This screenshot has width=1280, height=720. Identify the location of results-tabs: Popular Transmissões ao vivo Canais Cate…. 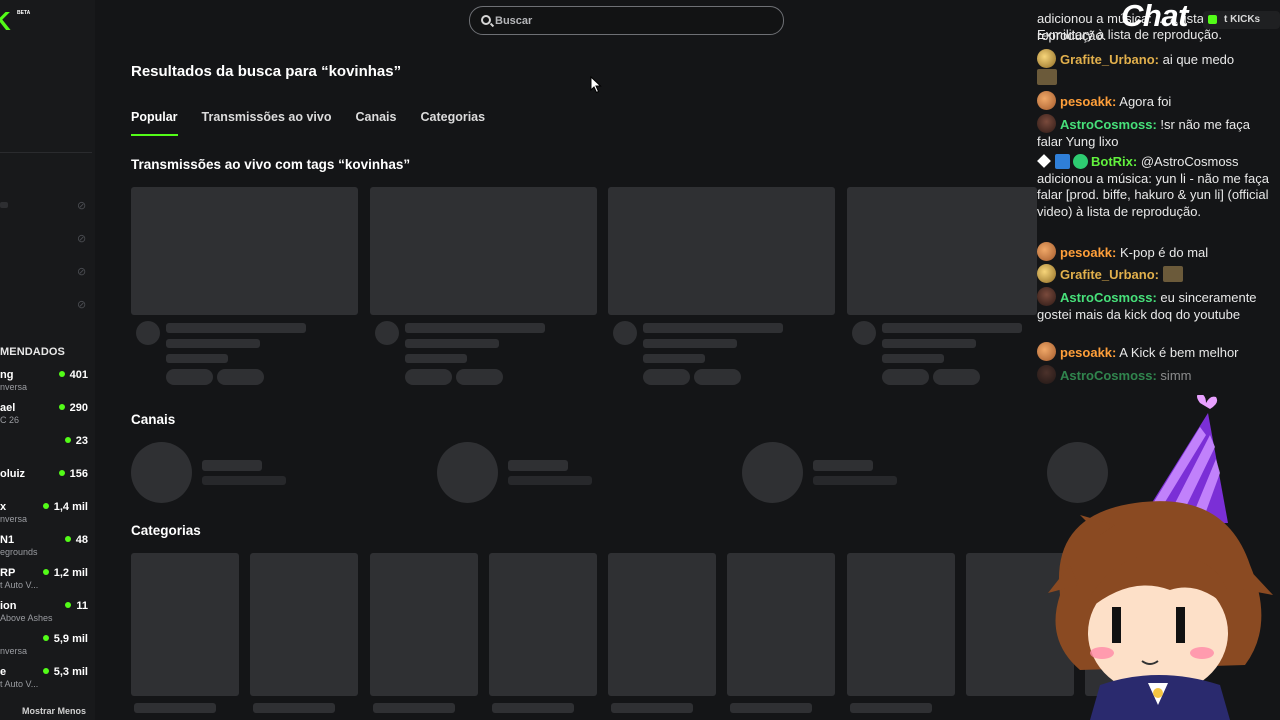
(308, 124).